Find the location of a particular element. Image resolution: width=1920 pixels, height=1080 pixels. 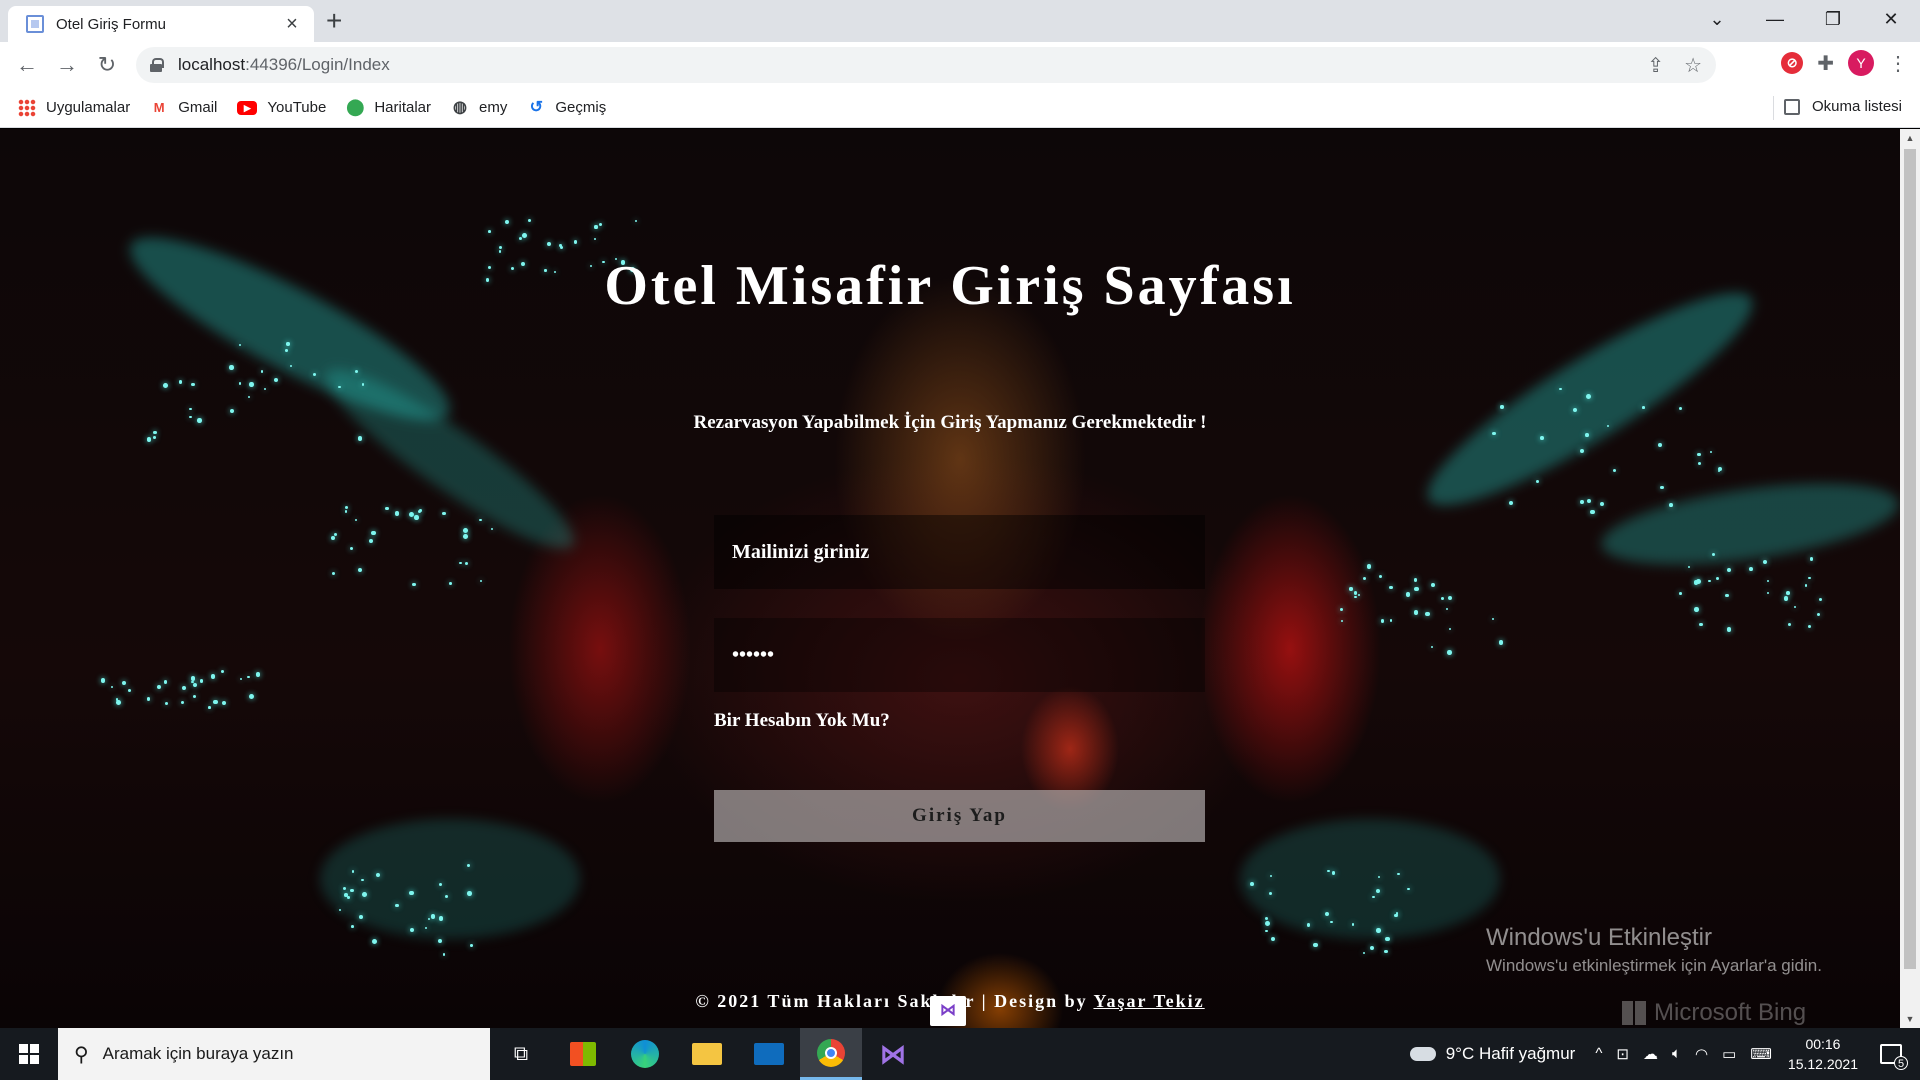

youtube-icon: ▶ is located at coordinates (247, 107).